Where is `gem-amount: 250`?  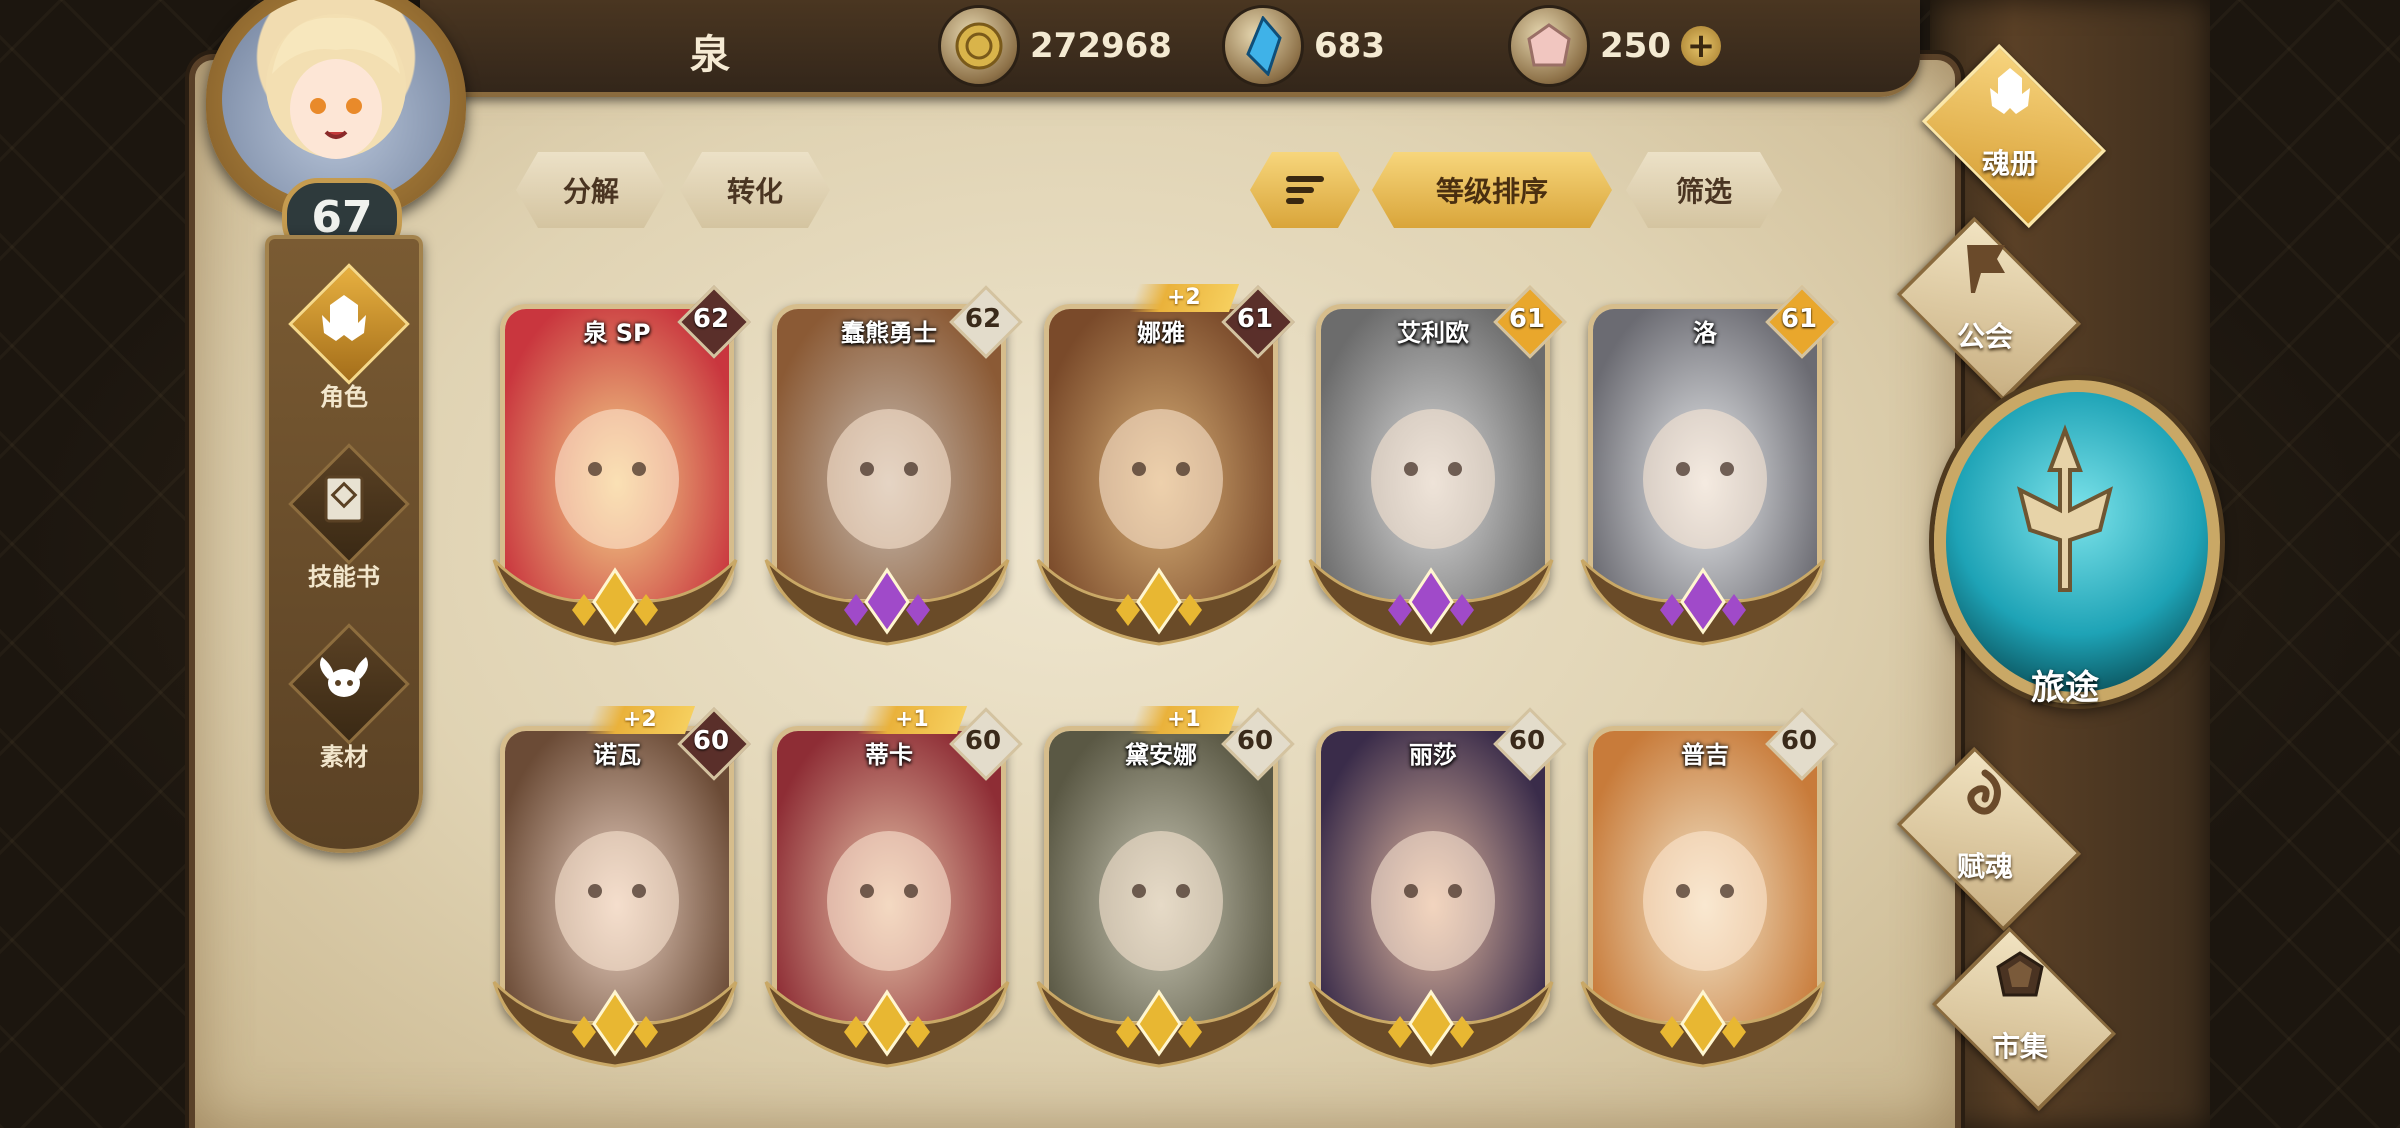 gem-amount: 250 is located at coordinates (1635, 46).